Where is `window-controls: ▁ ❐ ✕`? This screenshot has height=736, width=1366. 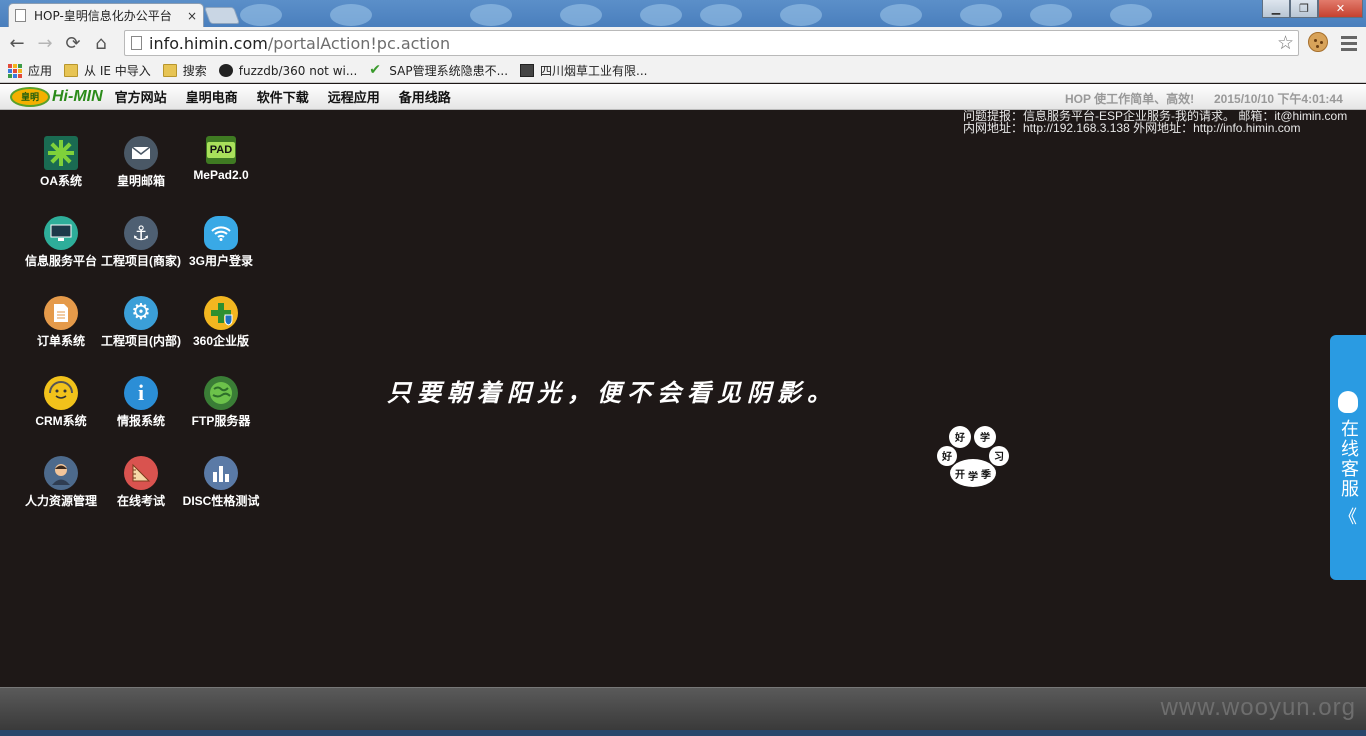 window-controls: ▁ ❐ ✕ is located at coordinates (1312, 9).